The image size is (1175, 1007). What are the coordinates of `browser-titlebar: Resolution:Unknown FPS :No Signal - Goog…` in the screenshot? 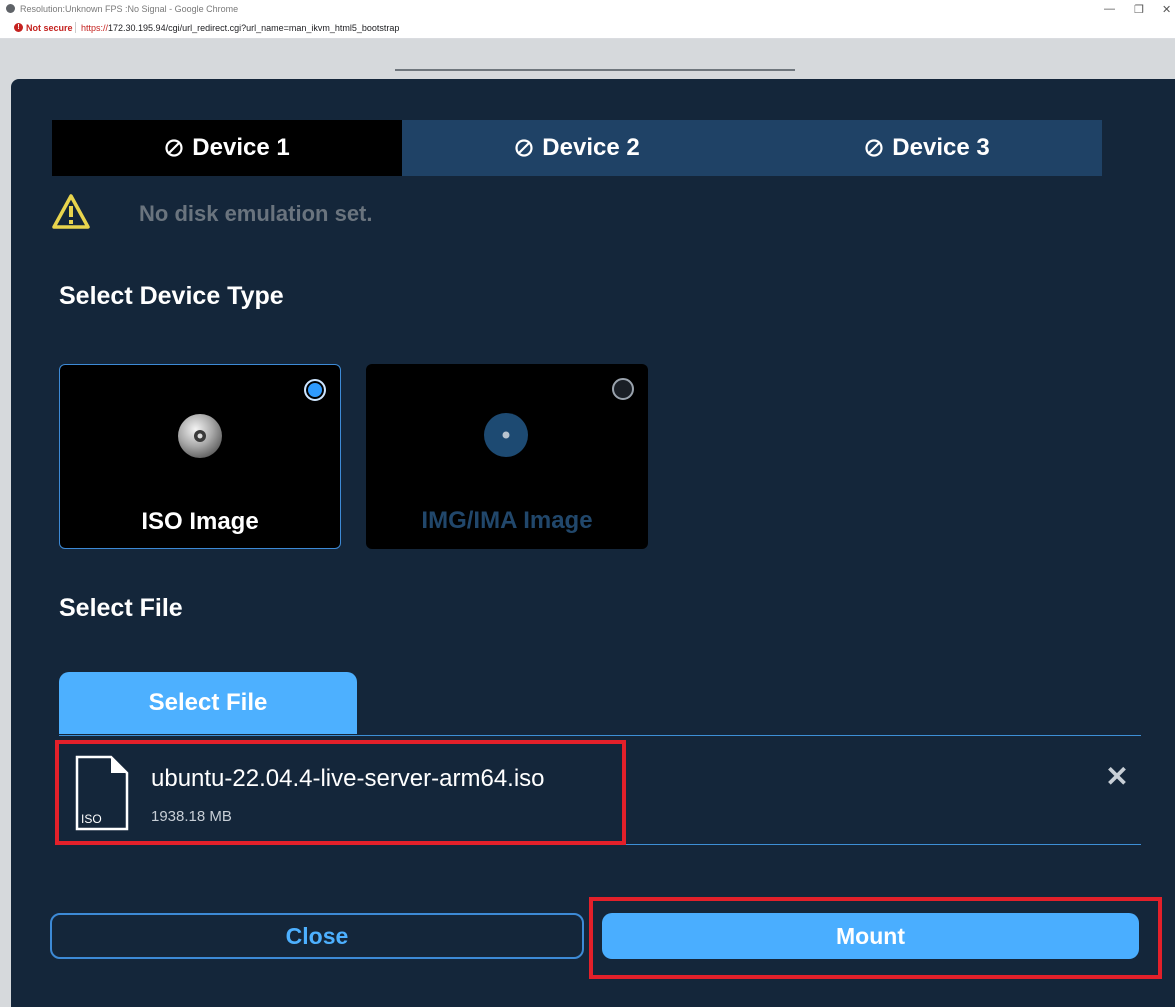 It's located at (587, 9).